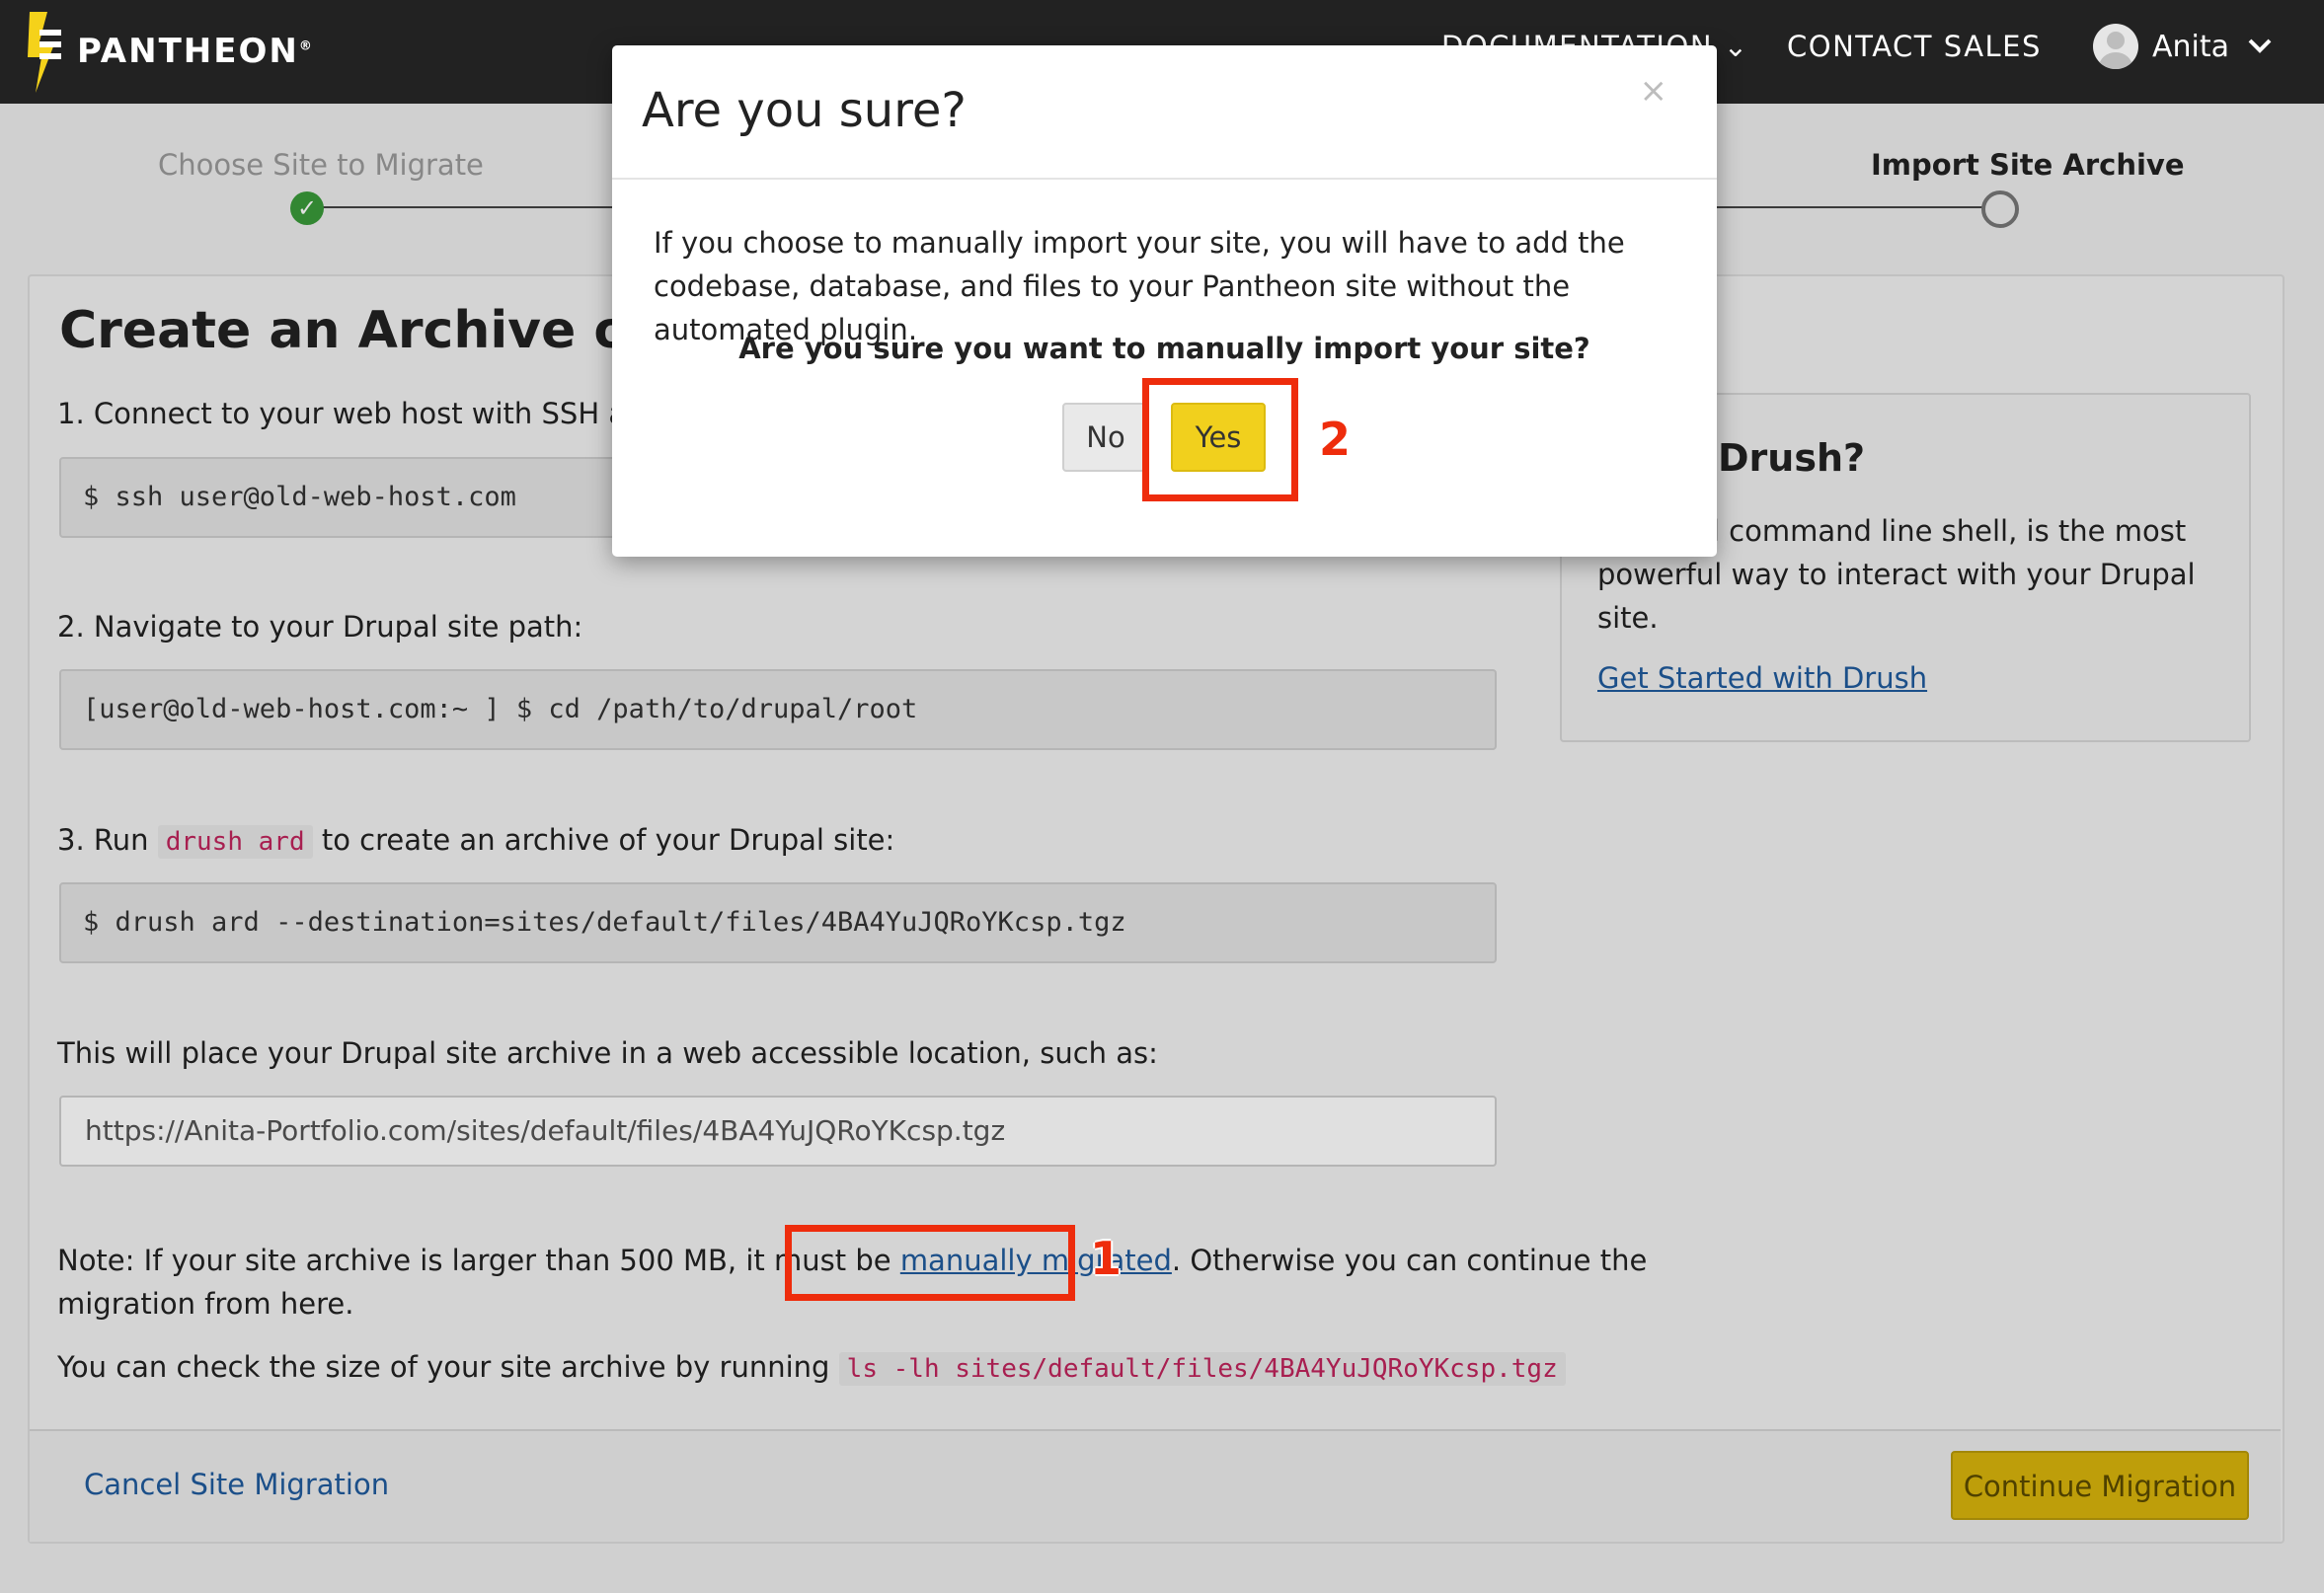 This screenshot has width=2324, height=1593. I want to click on avatar, so click(2115, 46).